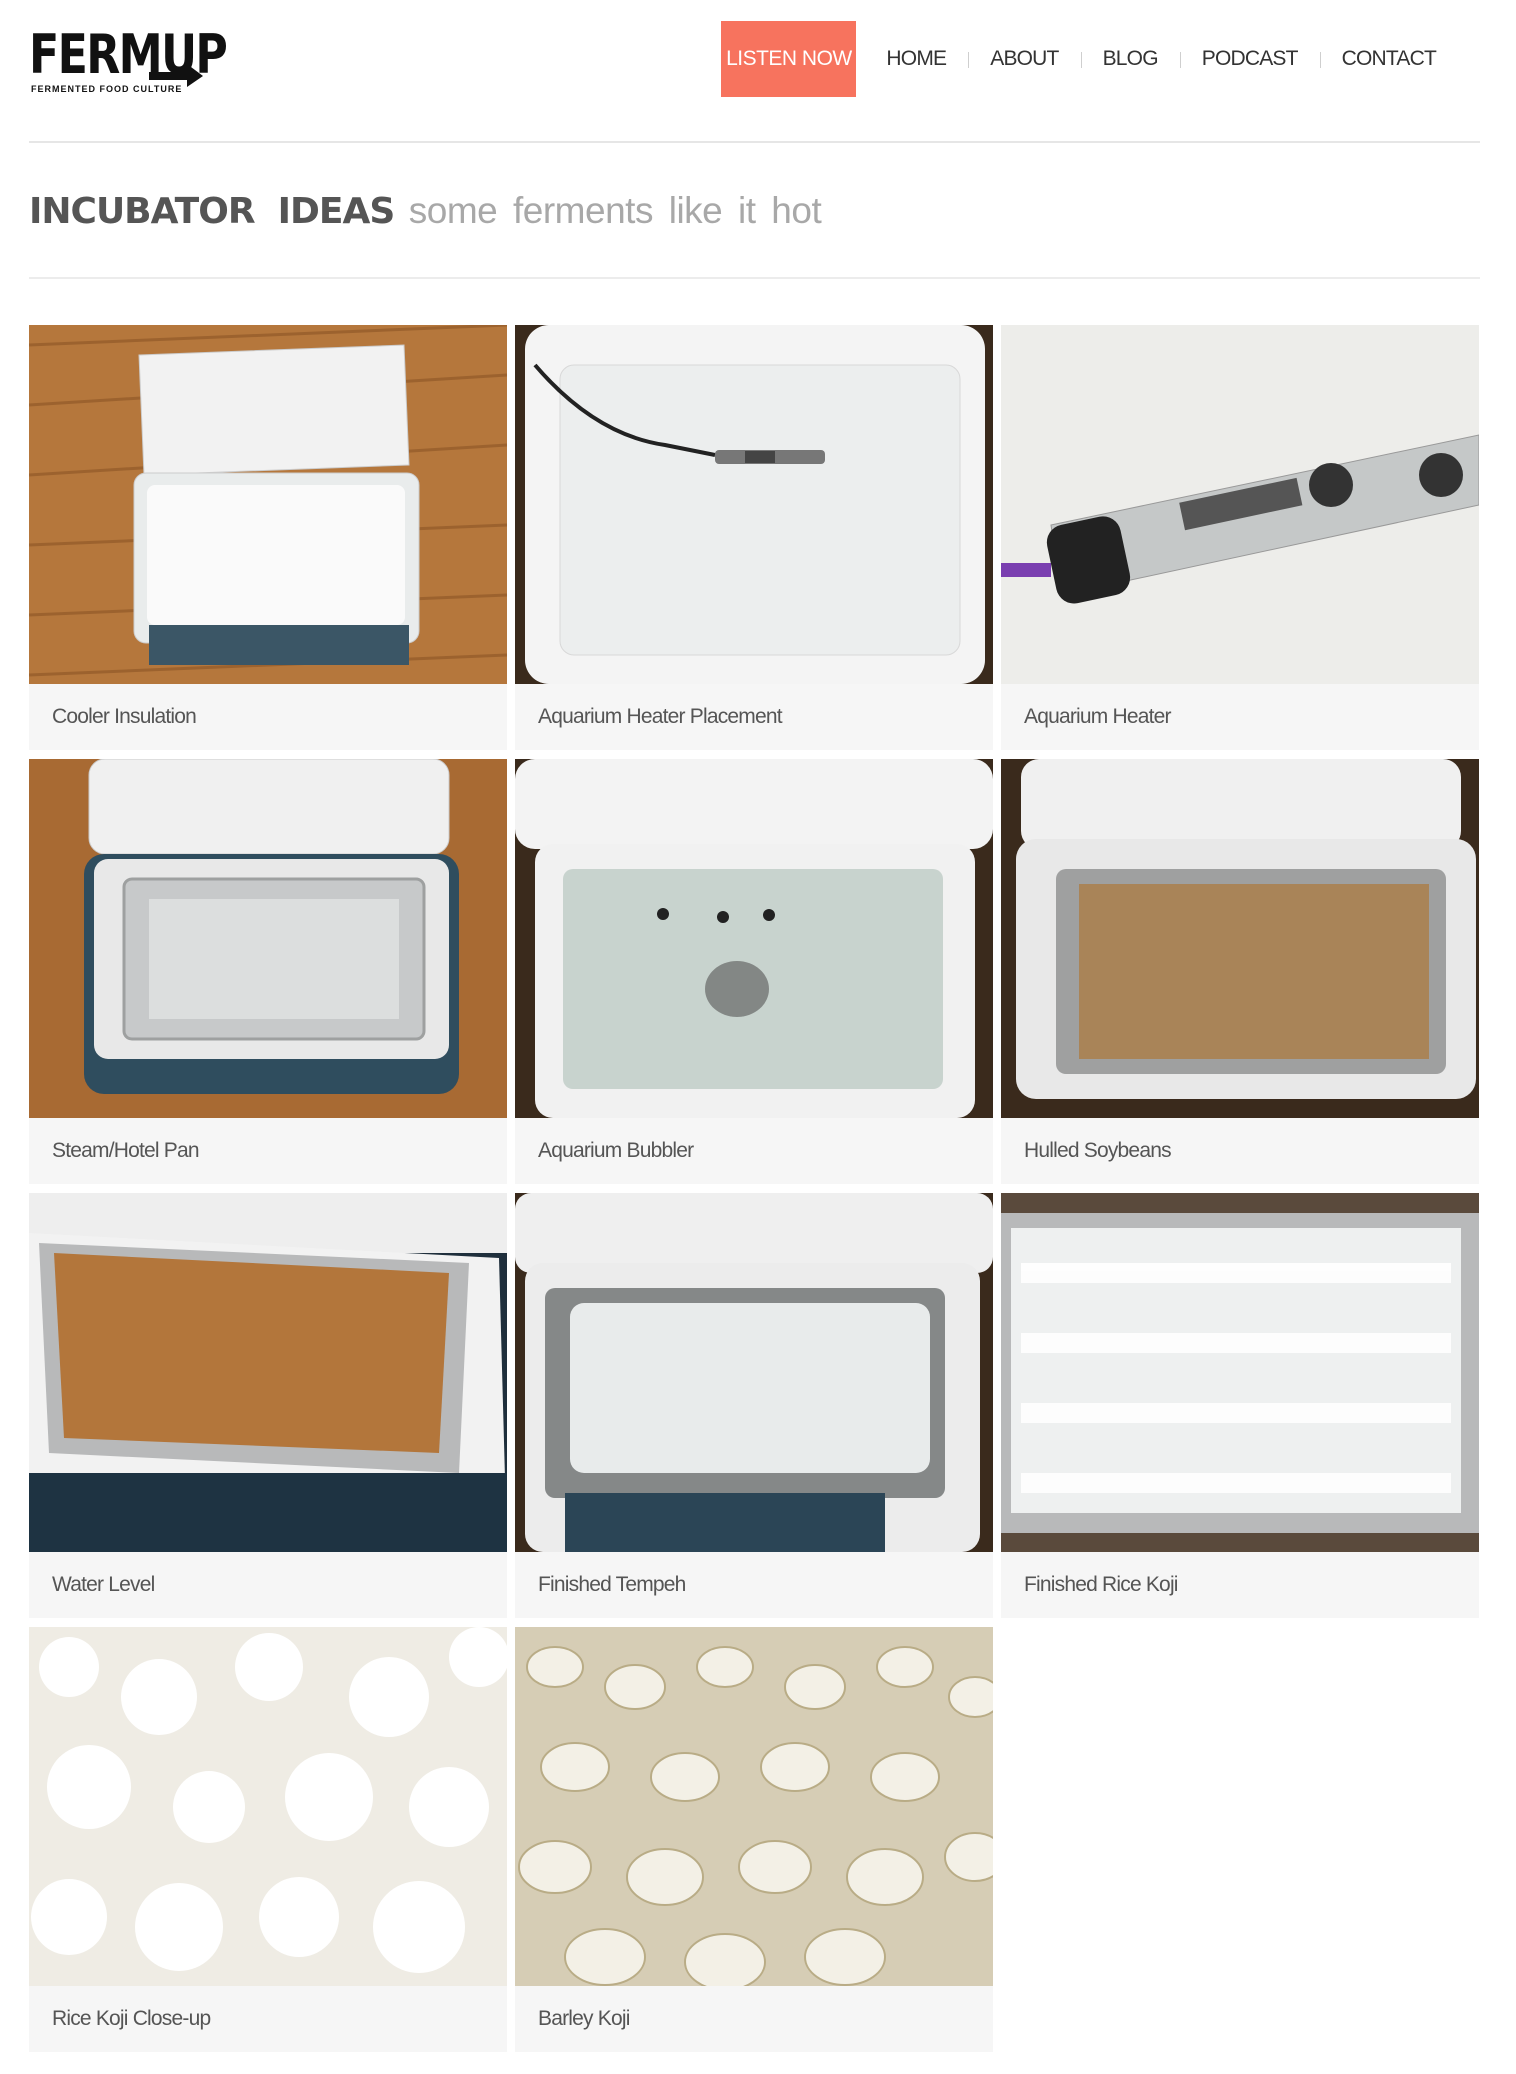  I want to click on nav-home: HOME, so click(916, 59).